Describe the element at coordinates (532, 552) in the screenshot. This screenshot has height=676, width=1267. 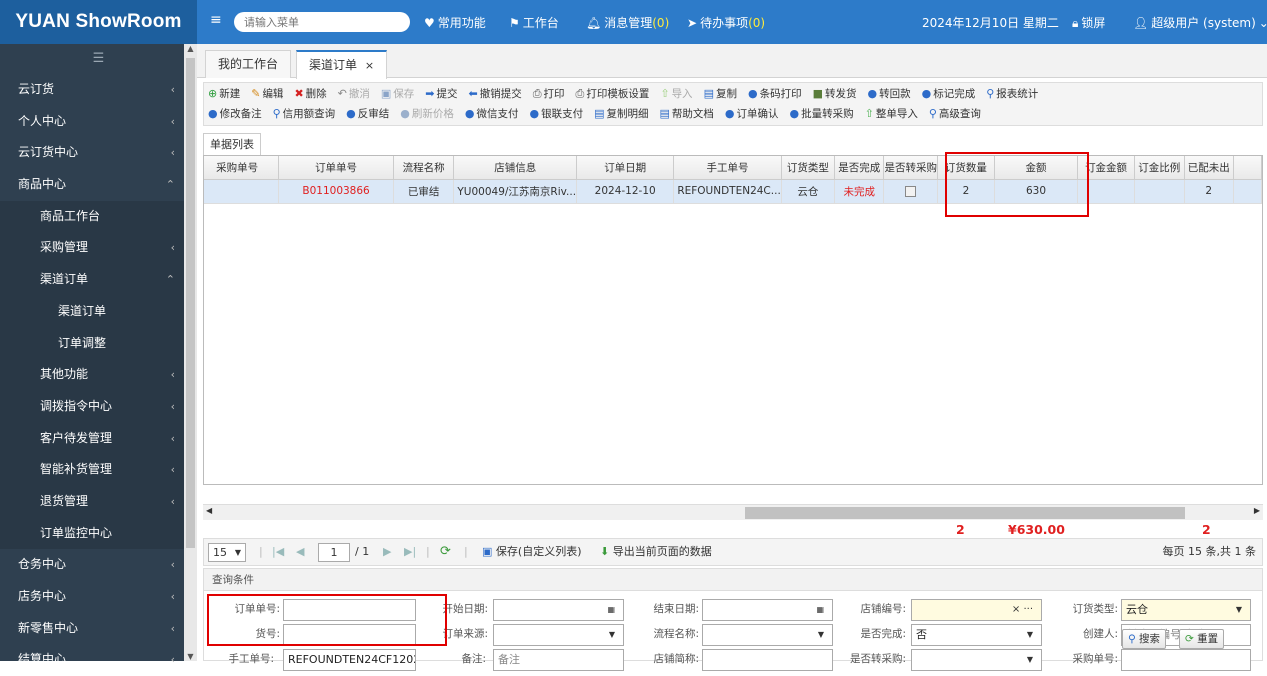
I see `save-layout-button: ▣ 保存(自定义列表)` at that location.